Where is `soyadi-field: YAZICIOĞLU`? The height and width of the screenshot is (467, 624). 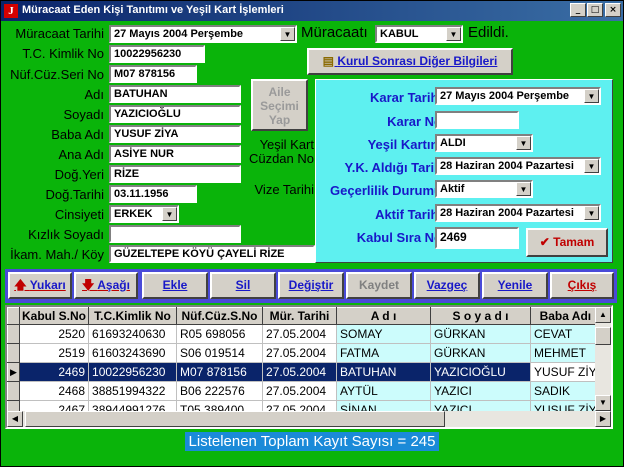
soyadi-field: YAZICIOĞLU is located at coordinates (175, 114).